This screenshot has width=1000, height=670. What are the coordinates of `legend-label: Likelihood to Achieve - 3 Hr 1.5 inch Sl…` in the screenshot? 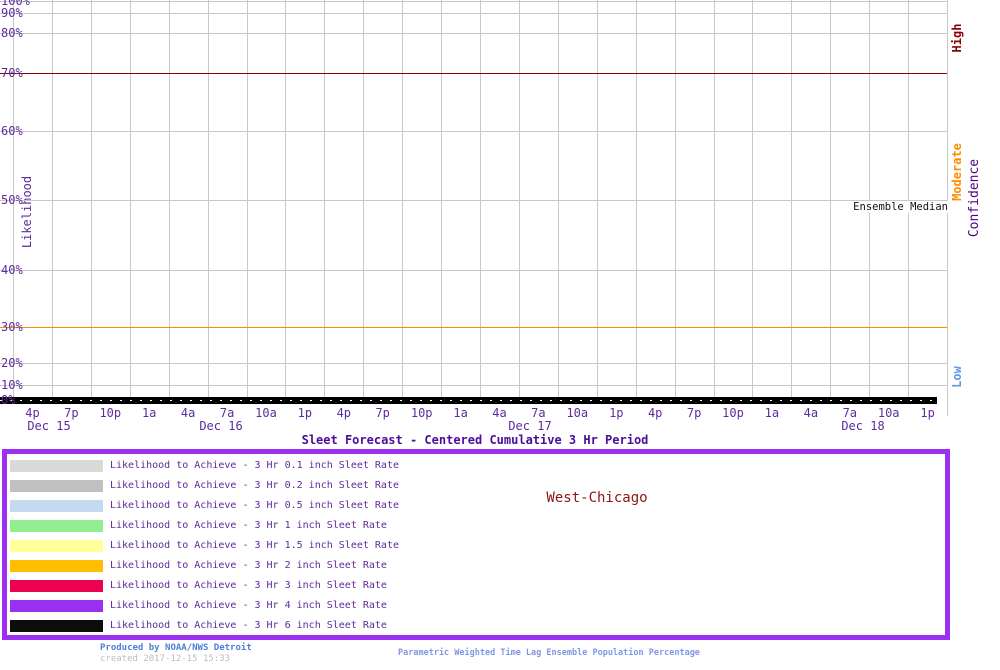 It's located at (254, 545).